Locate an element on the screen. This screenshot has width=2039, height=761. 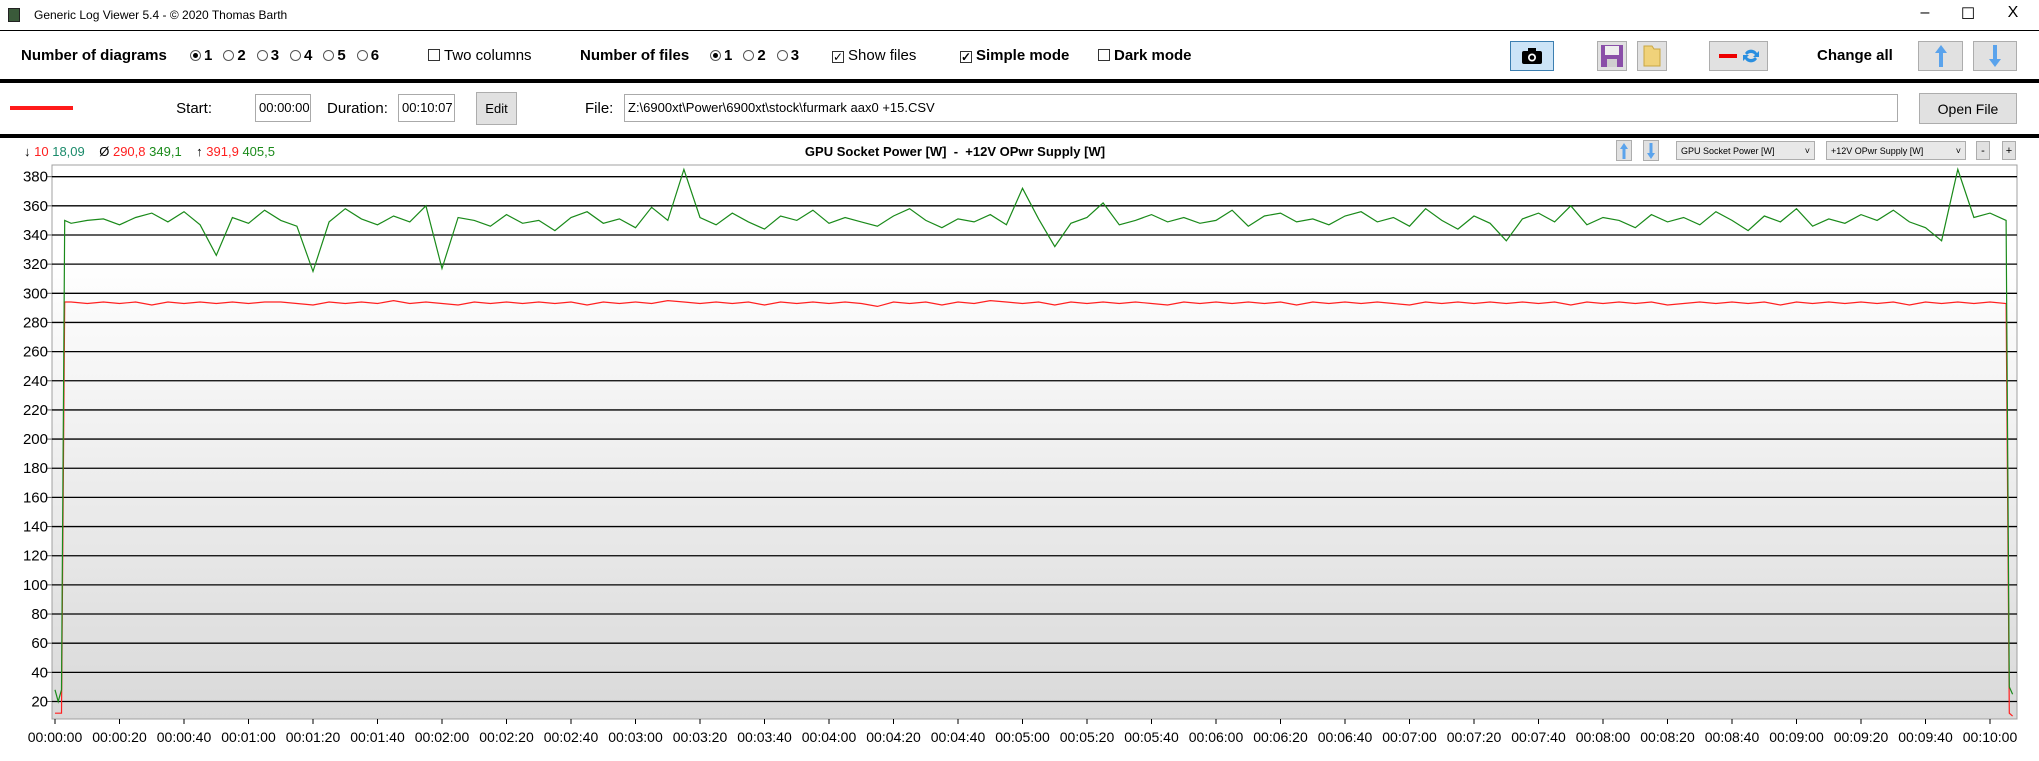
y-tick-label: 380 is located at coordinates (35, 177).